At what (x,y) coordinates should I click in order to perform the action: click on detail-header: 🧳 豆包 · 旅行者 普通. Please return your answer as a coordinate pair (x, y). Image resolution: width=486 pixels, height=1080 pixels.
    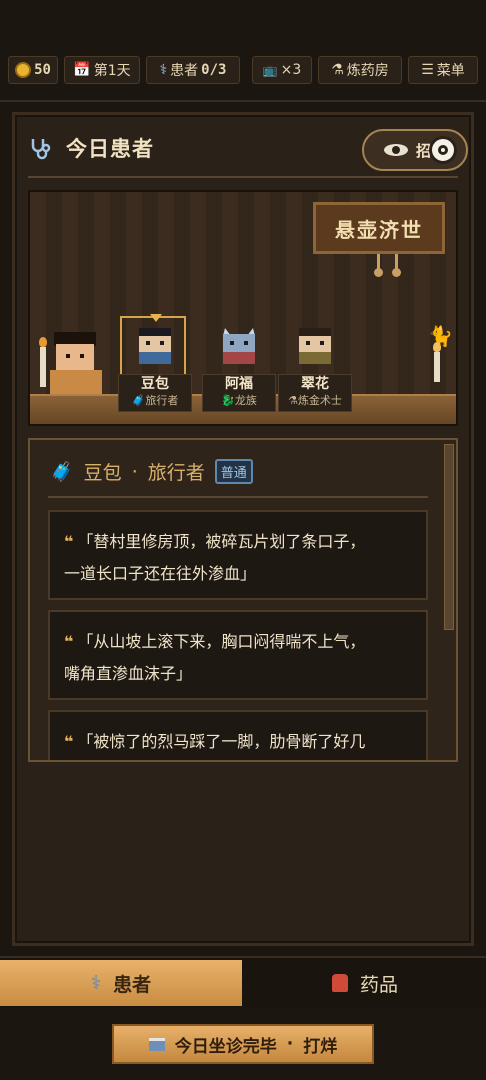
    Looking at the image, I should click on (151, 471).